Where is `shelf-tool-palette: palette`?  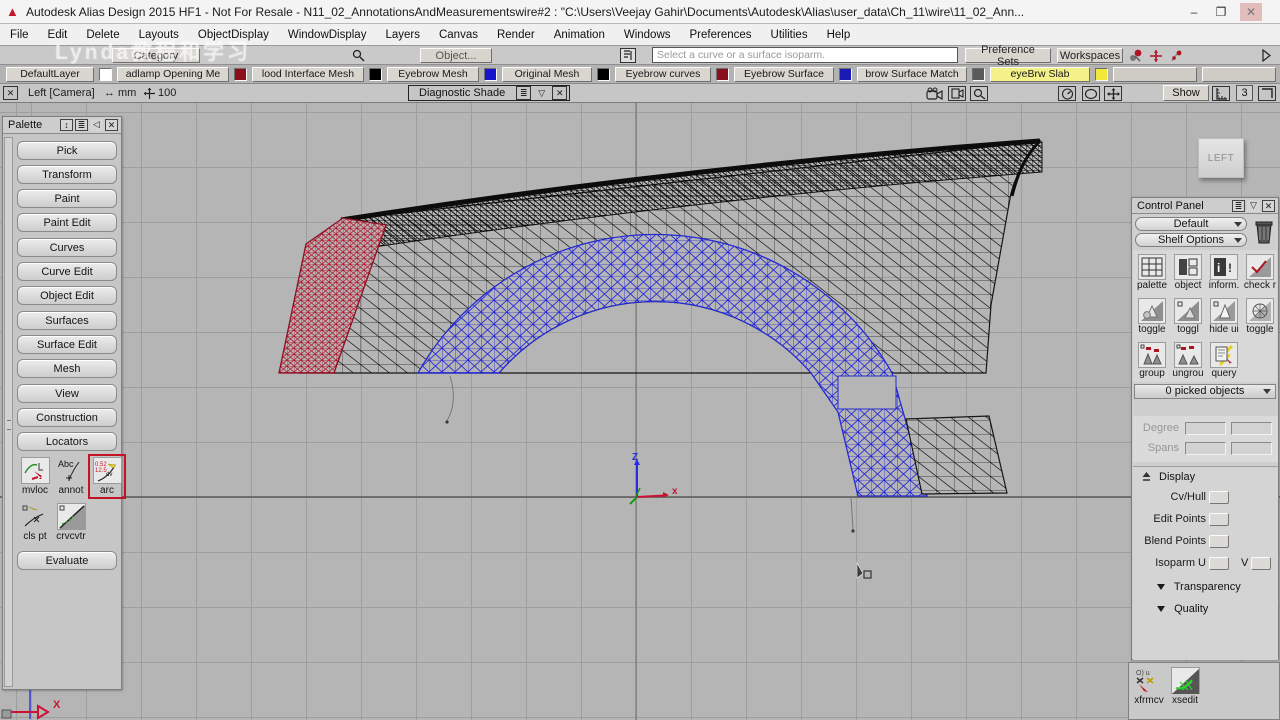
shelf-tool-palette: palette is located at coordinates (1152, 272).